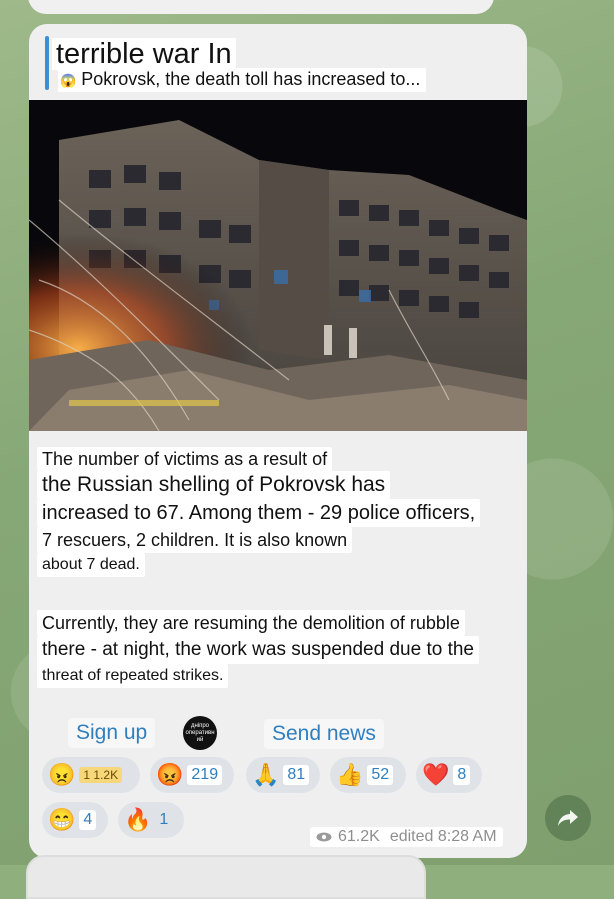 Image resolution: width=614 pixels, height=899 pixels. I want to click on reaction-rage: 😡 219, so click(192, 775).